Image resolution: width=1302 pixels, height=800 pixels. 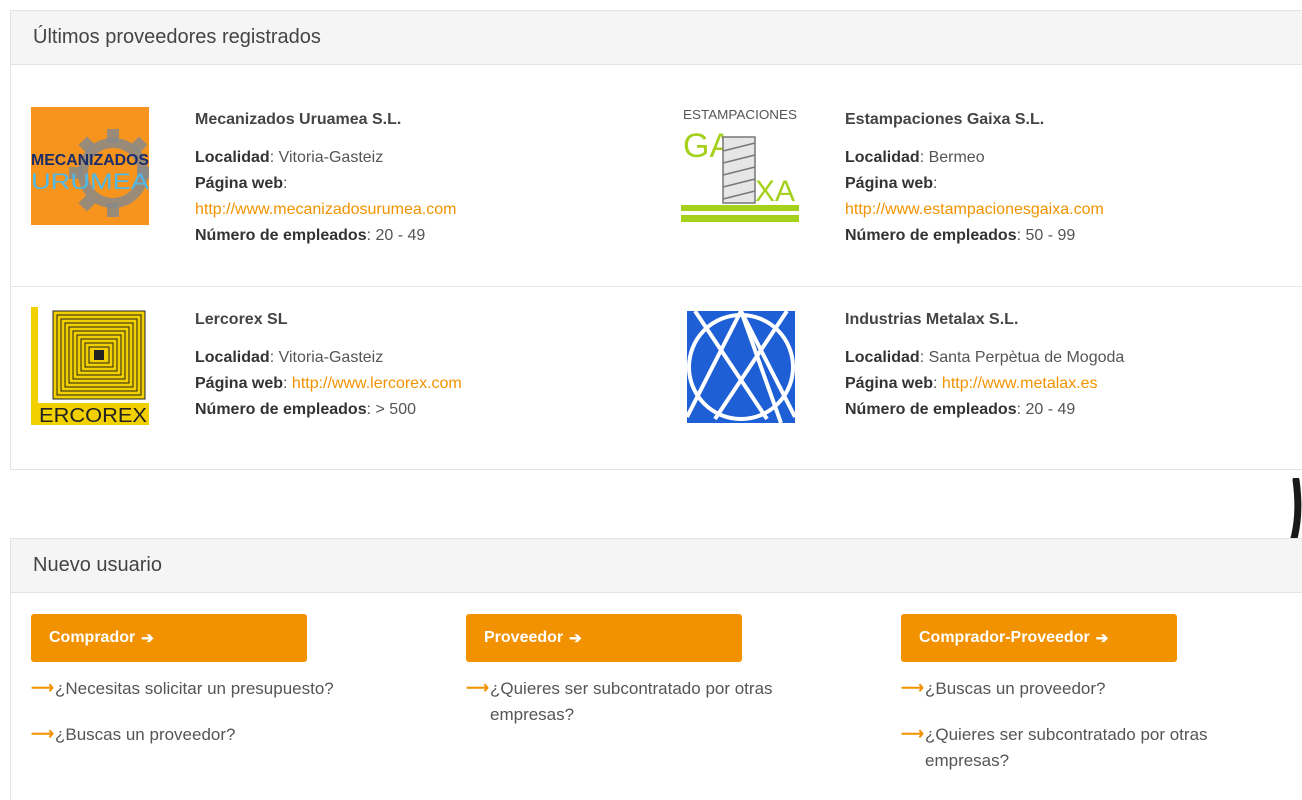 I want to click on provider-locality: Santa Perpètua de Mogoda, so click(x=1026, y=357).